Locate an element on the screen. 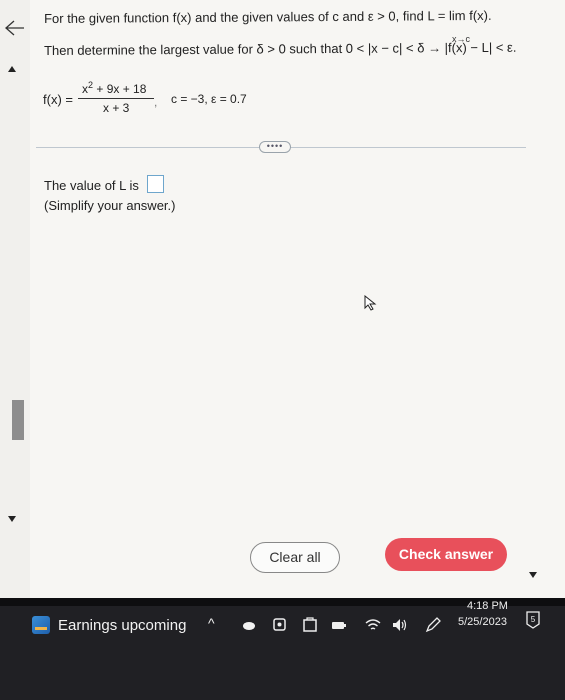 The width and height of the screenshot is (565, 700). given-parameters: c = −3, ε = 0.7 is located at coordinates (209, 99).